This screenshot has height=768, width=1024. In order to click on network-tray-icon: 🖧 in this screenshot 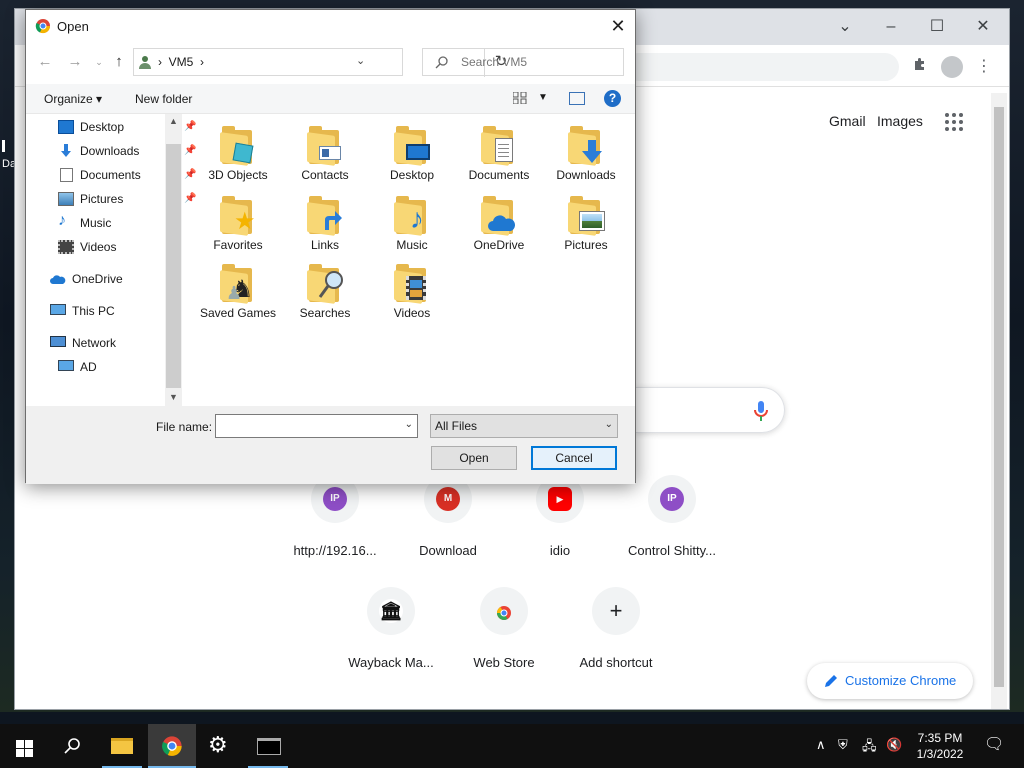, I will do `click(869, 748)`.